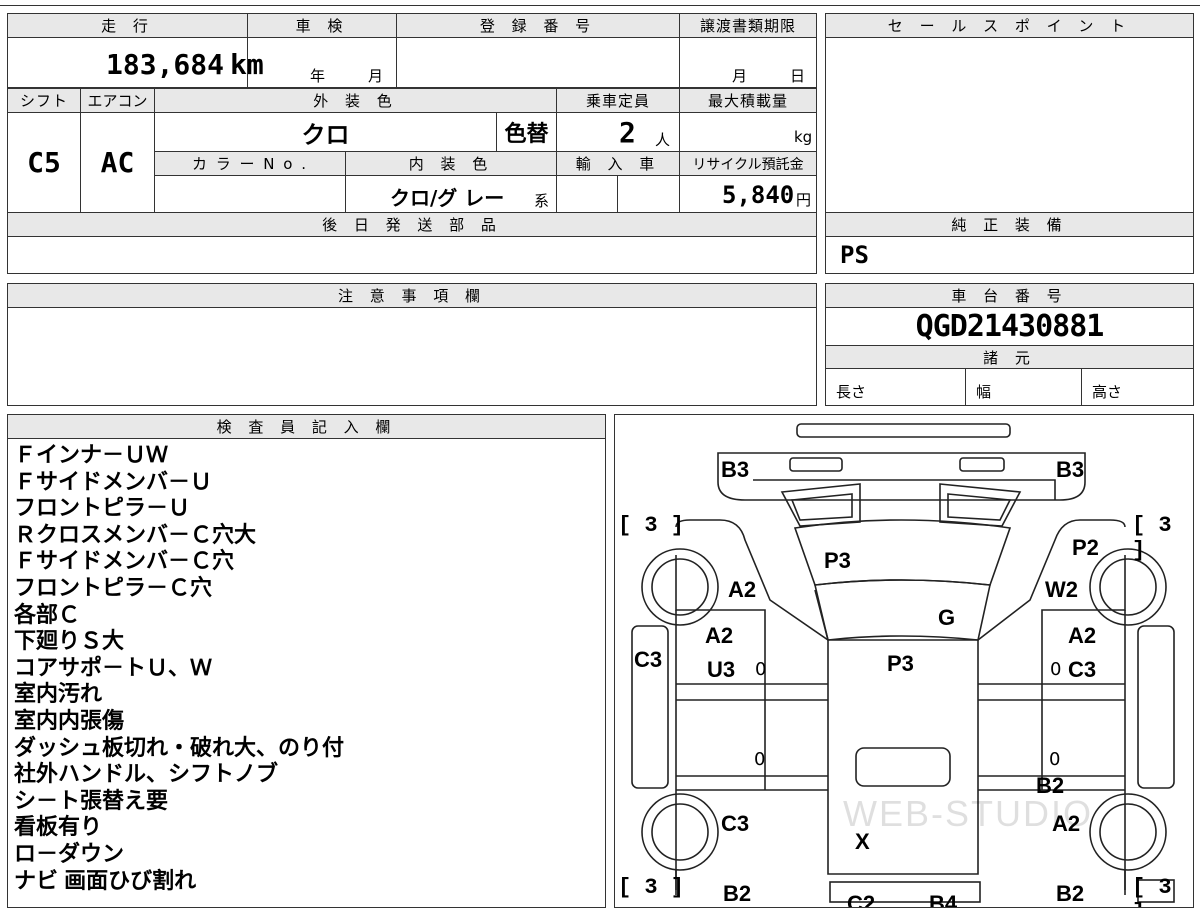 The image size is (1200, 908). I want to click on bracket-mark-rl: [ 3 ], so click(651, 887).